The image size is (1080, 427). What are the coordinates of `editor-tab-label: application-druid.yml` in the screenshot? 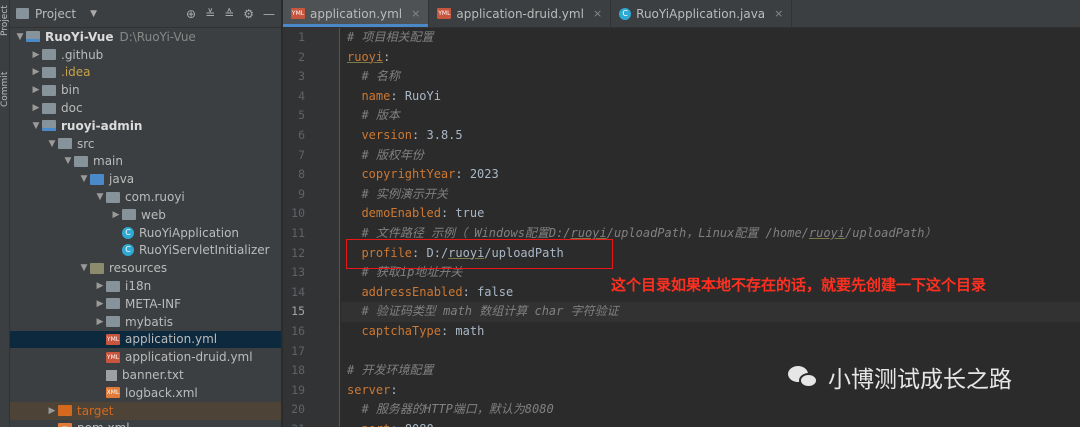 It's located at (520, 13).